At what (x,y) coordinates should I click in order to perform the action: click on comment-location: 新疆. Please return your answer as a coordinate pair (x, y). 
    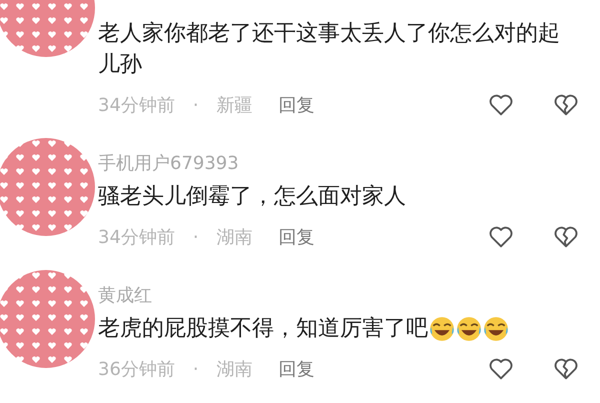
    Looking at the image, I should click on (234, 105).